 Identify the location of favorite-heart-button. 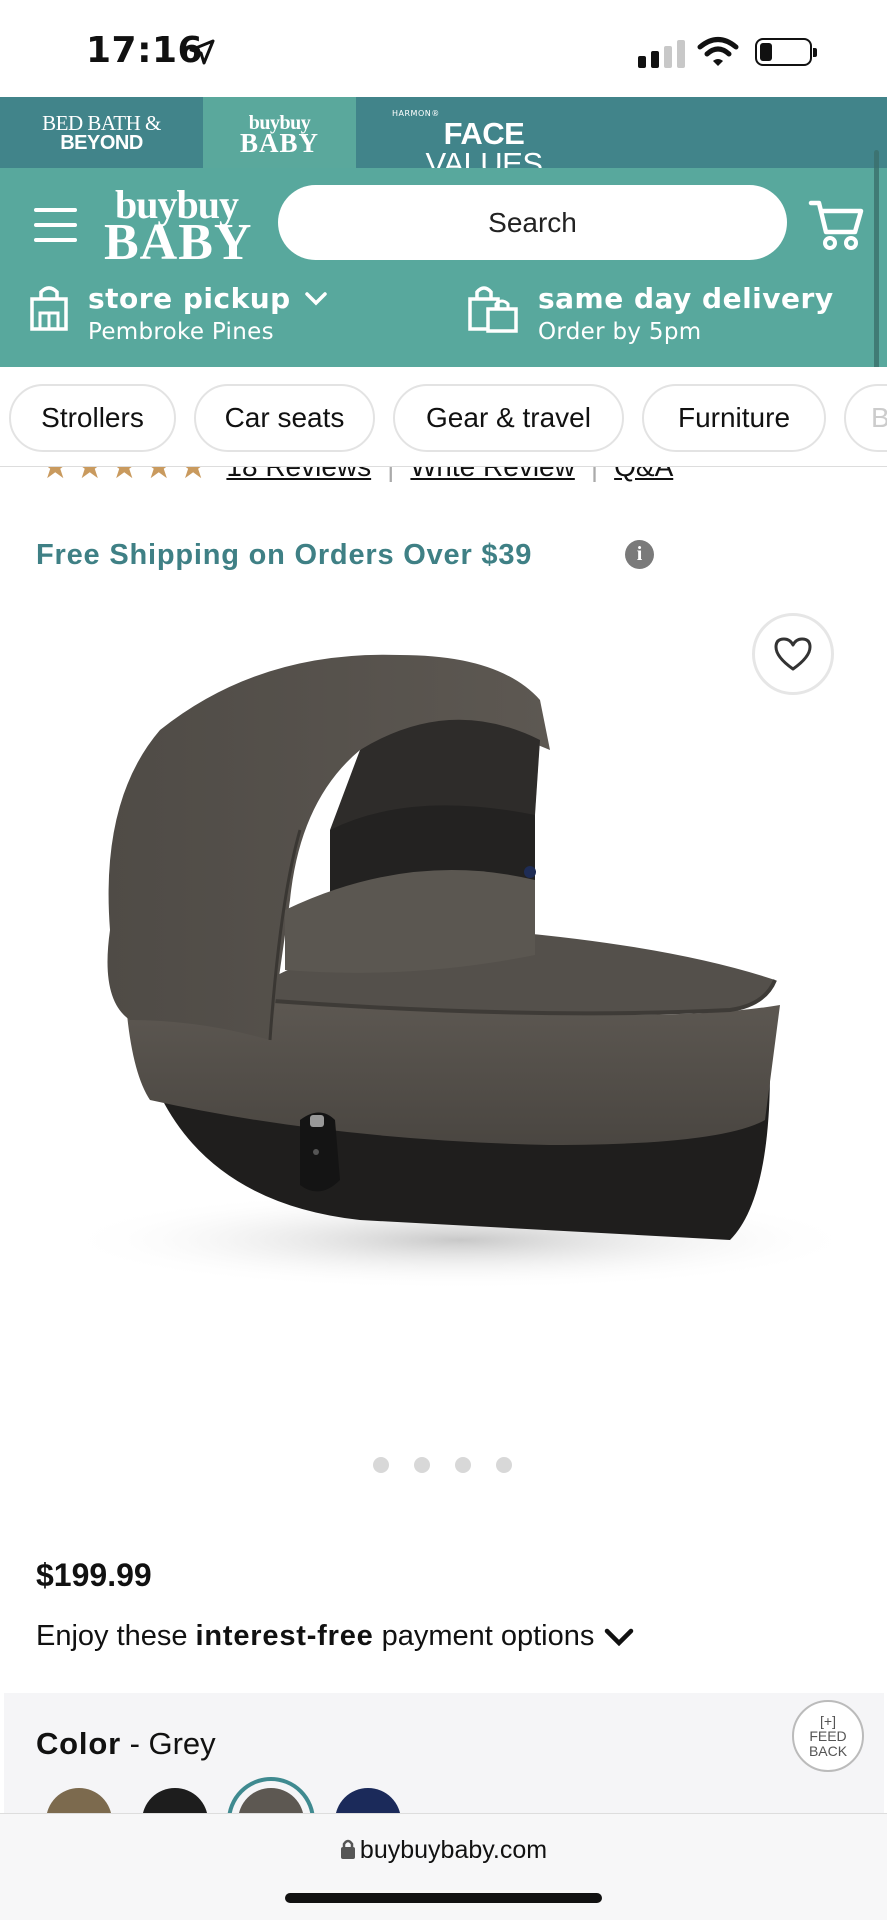
(793, 654).